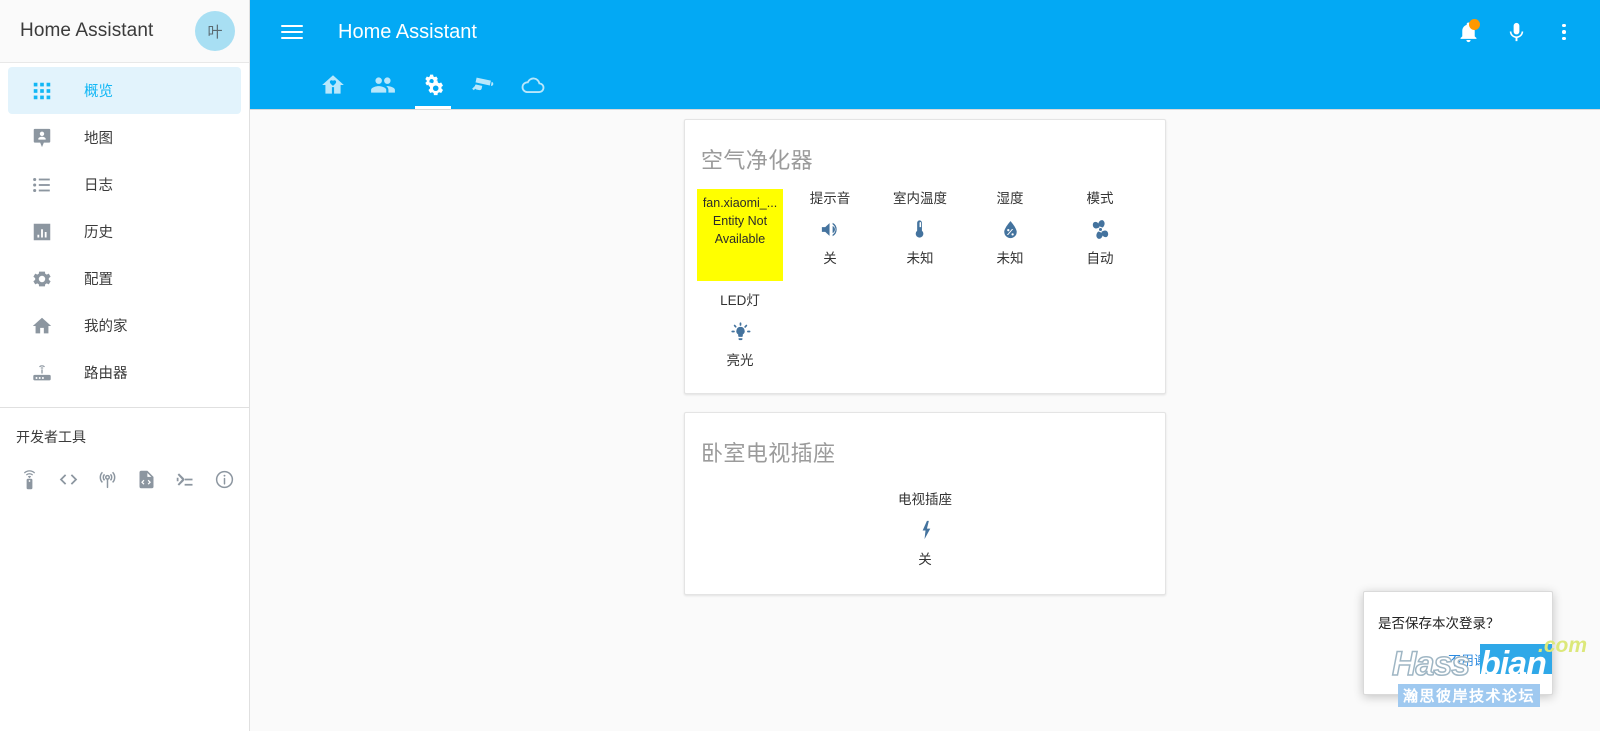  What do you see at coordinates (98, 139) in the screenshot?
I see `sidebar-item-label: 地图` at bounding box center [98, 139].